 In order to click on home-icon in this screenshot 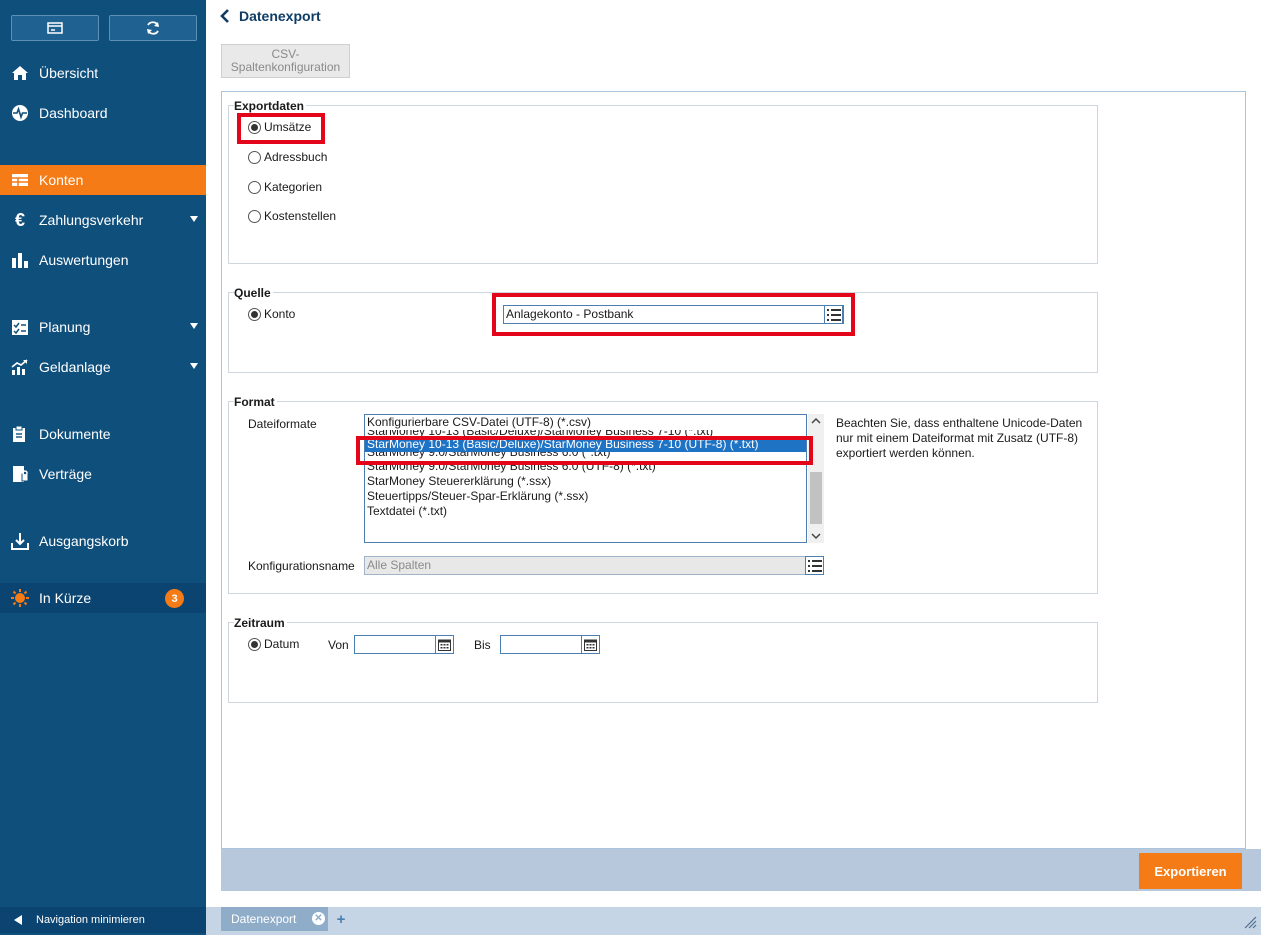, I will do `click(20, 73)`.